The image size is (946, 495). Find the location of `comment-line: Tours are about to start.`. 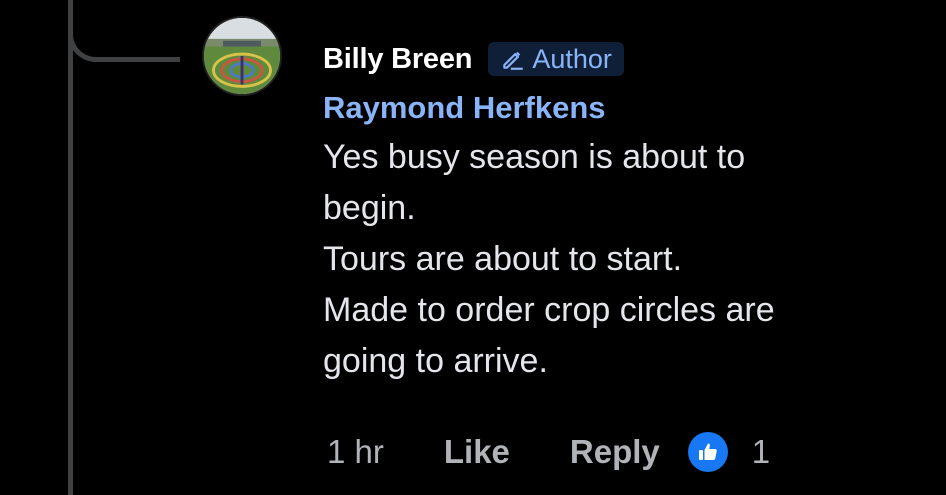

comment-line: Tours are about to start. is located at coordinates (503, 259).